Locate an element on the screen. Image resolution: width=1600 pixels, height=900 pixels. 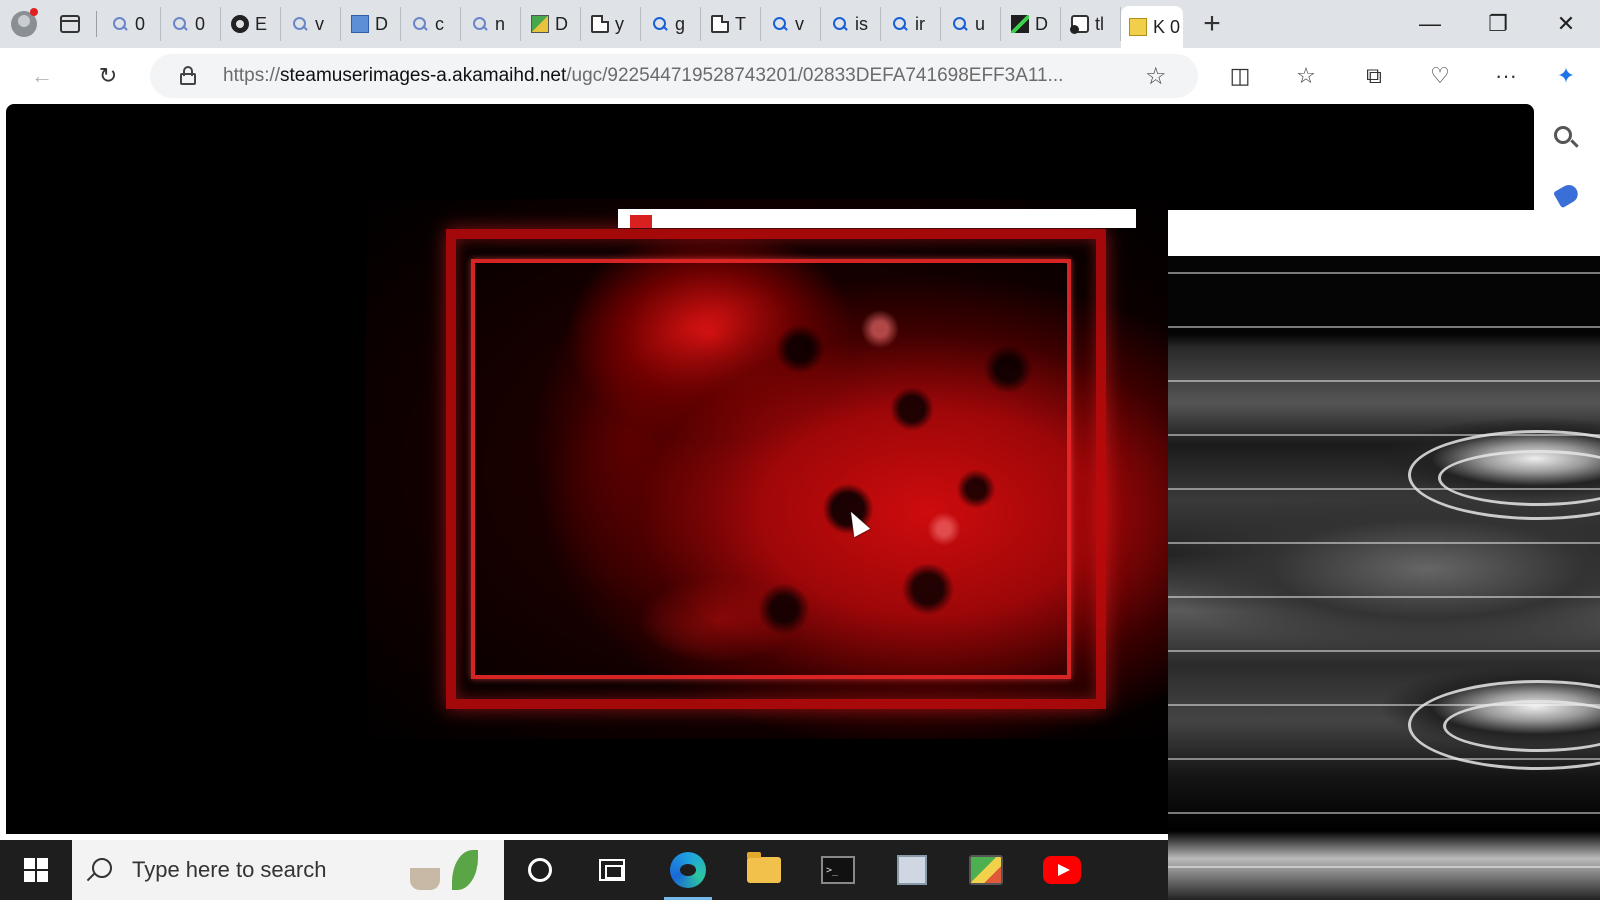
notification-dot is located at coordinates (34, 12).